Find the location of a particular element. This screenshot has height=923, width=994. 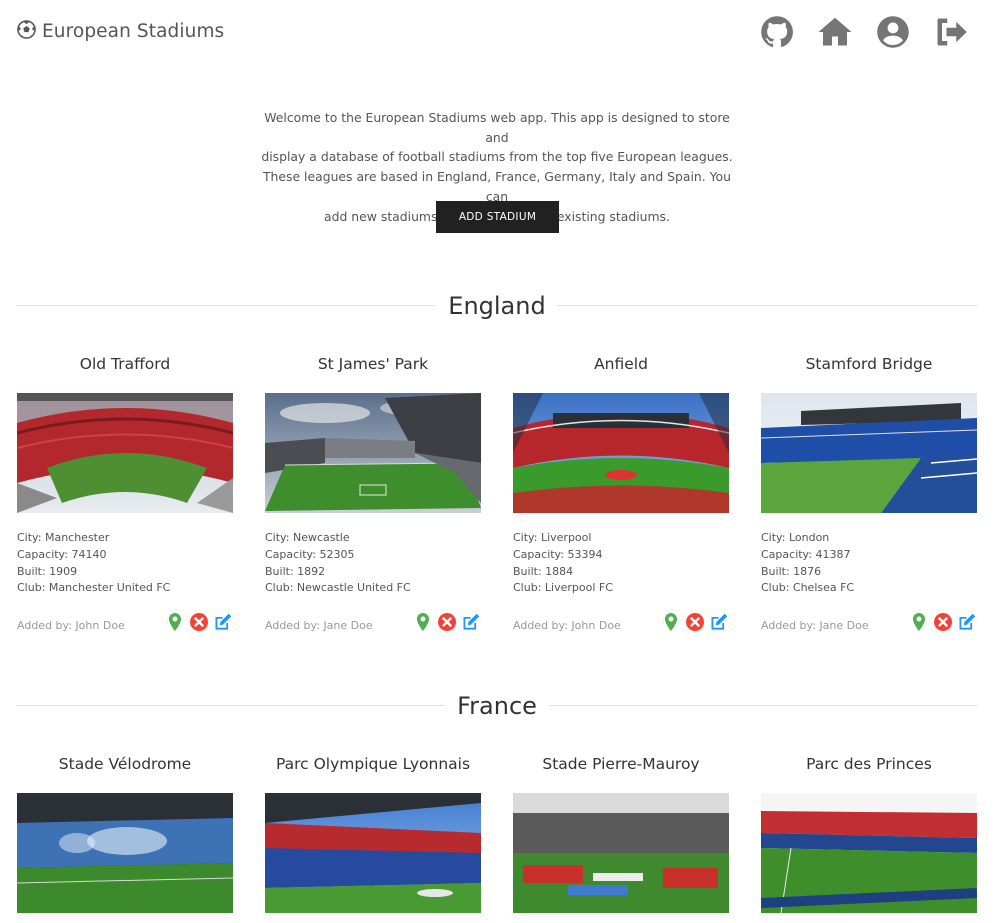

stadium-name: Stade Vélodrome is located at coordinates (125, 764).